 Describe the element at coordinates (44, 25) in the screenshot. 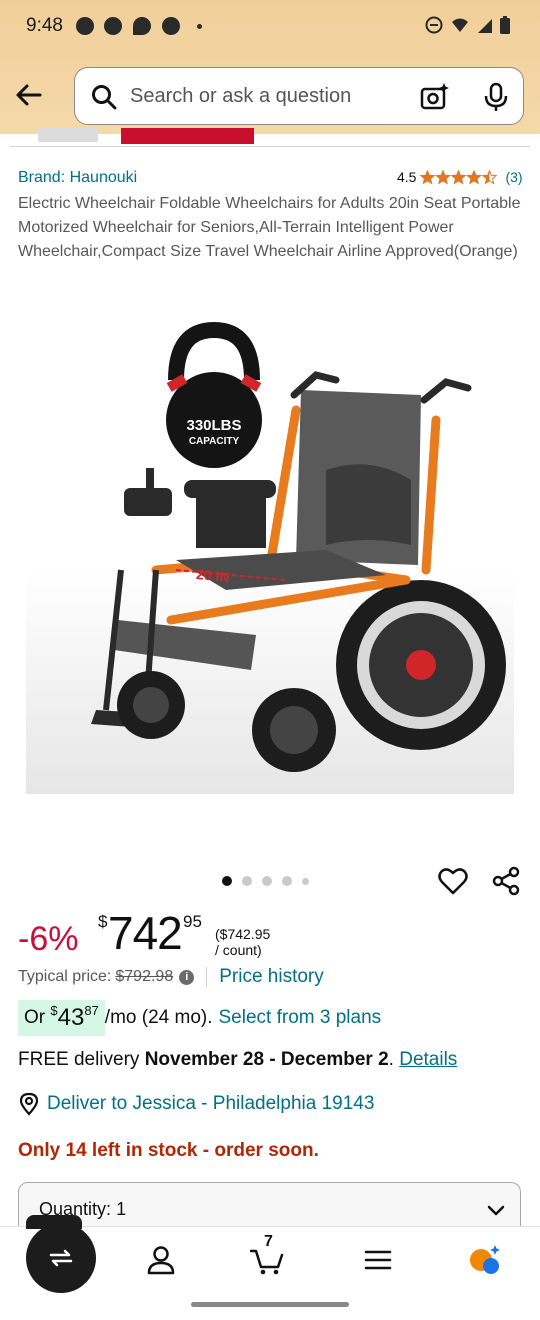

I see `status-time: 9:48` at that location.